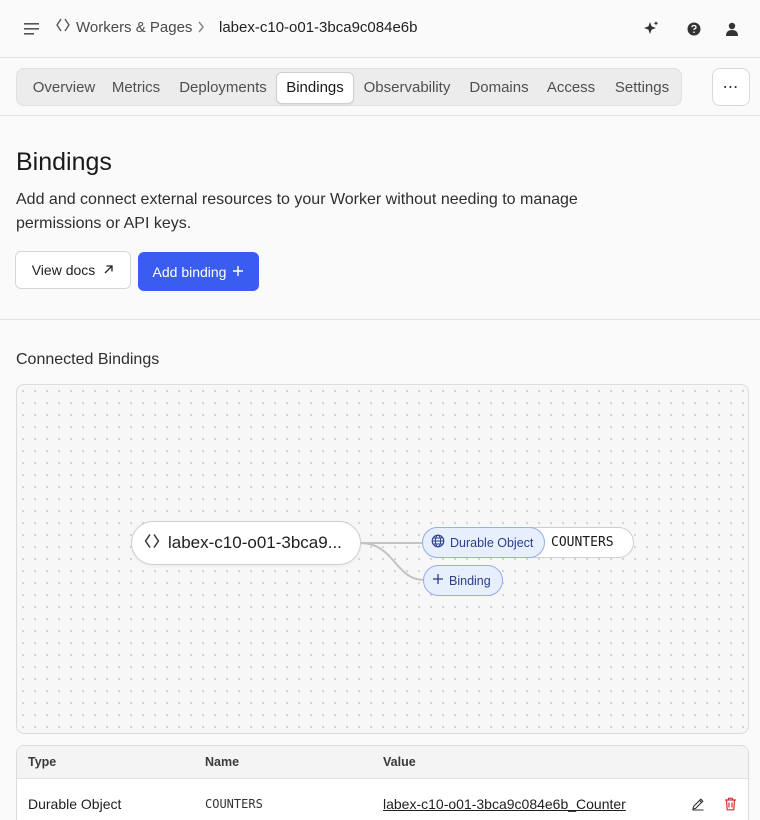 Image resolution: width=760 pixels, height=820 pixels. I want to click on tab-metrics: Metrics, so click(136, 88).